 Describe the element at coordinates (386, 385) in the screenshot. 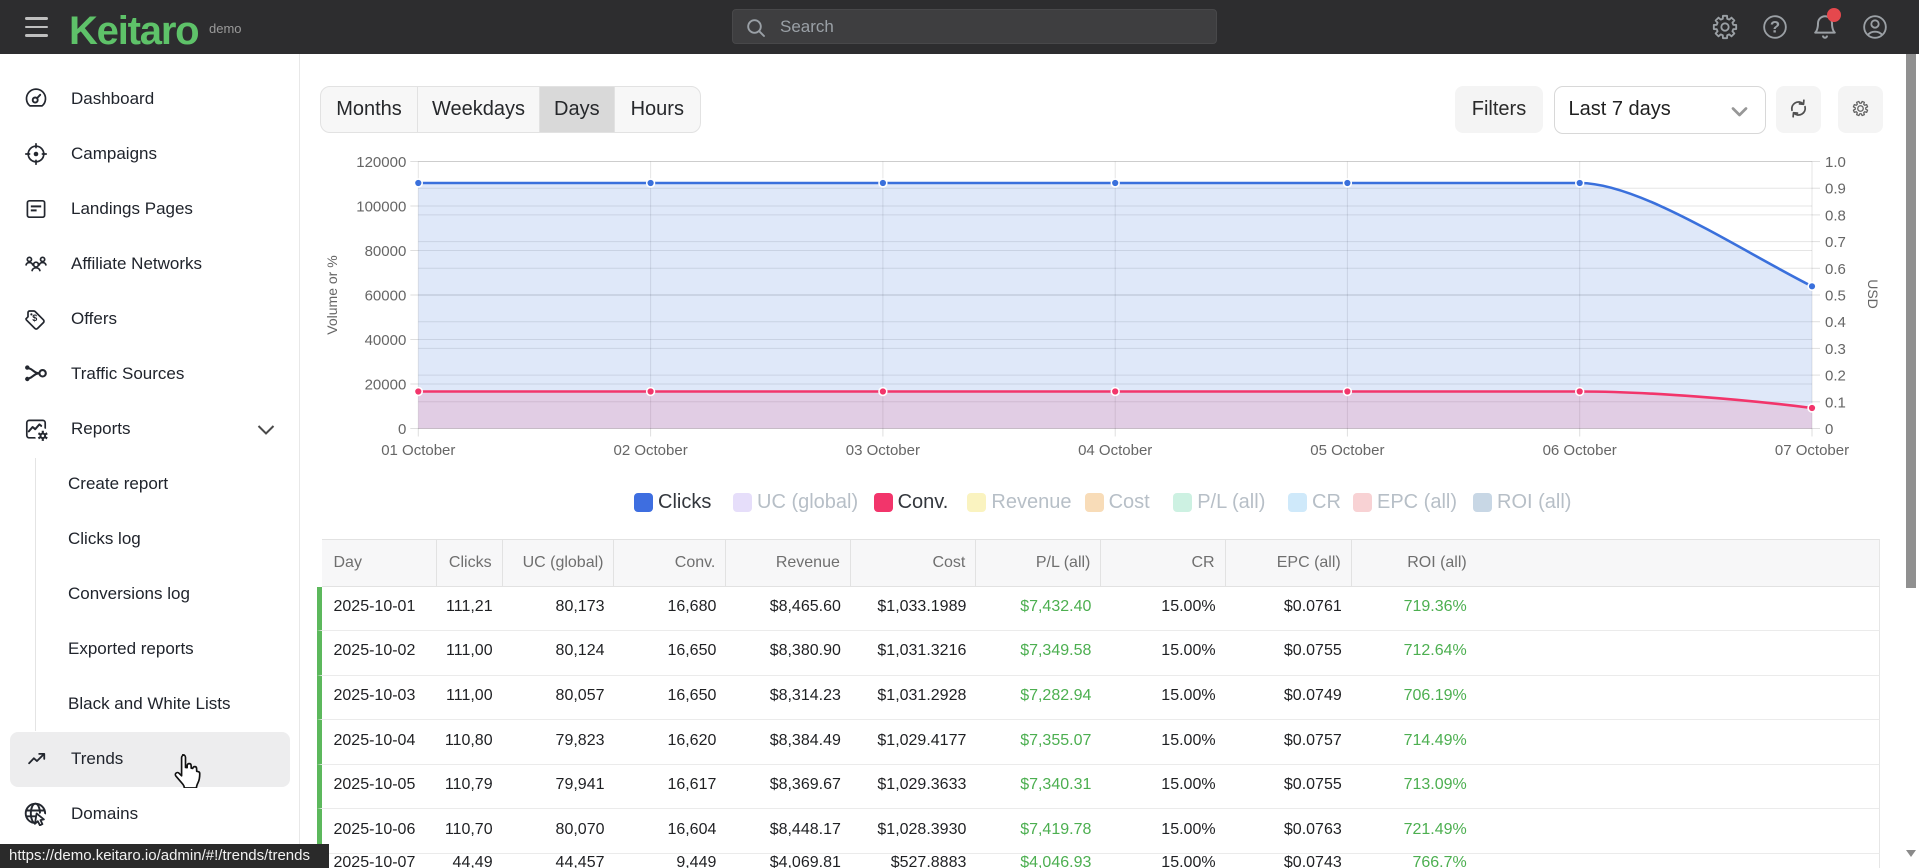

I see `svg-text: 20000` at that location.